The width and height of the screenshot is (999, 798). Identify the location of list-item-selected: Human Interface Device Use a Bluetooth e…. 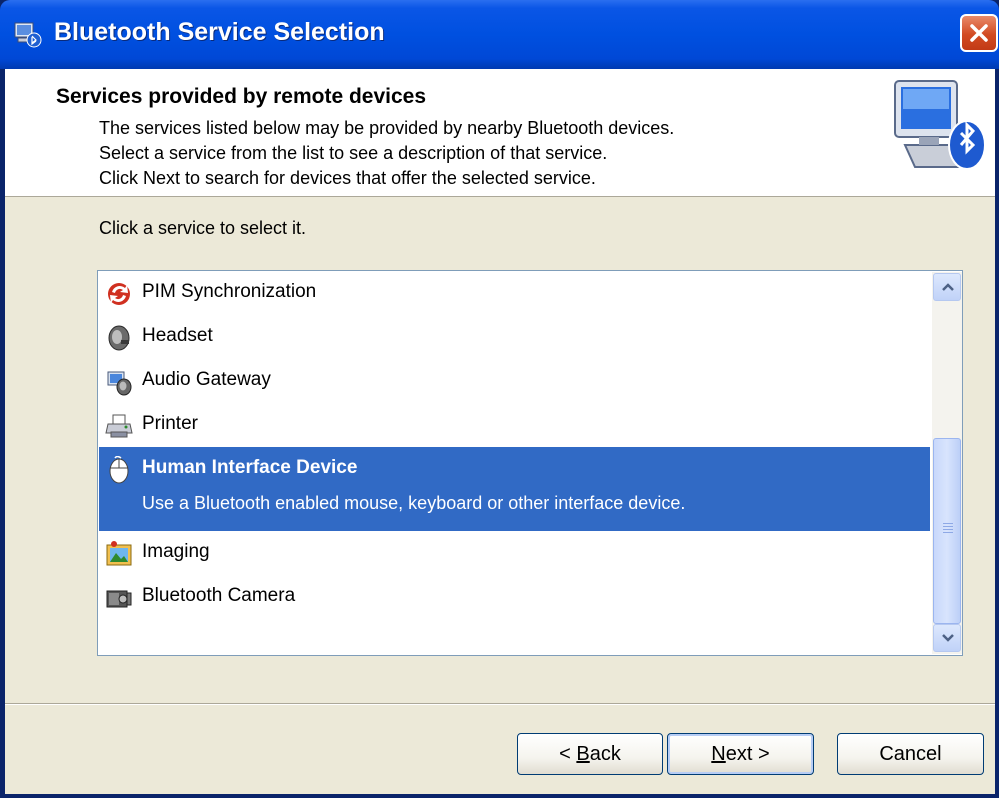
(514, 489).